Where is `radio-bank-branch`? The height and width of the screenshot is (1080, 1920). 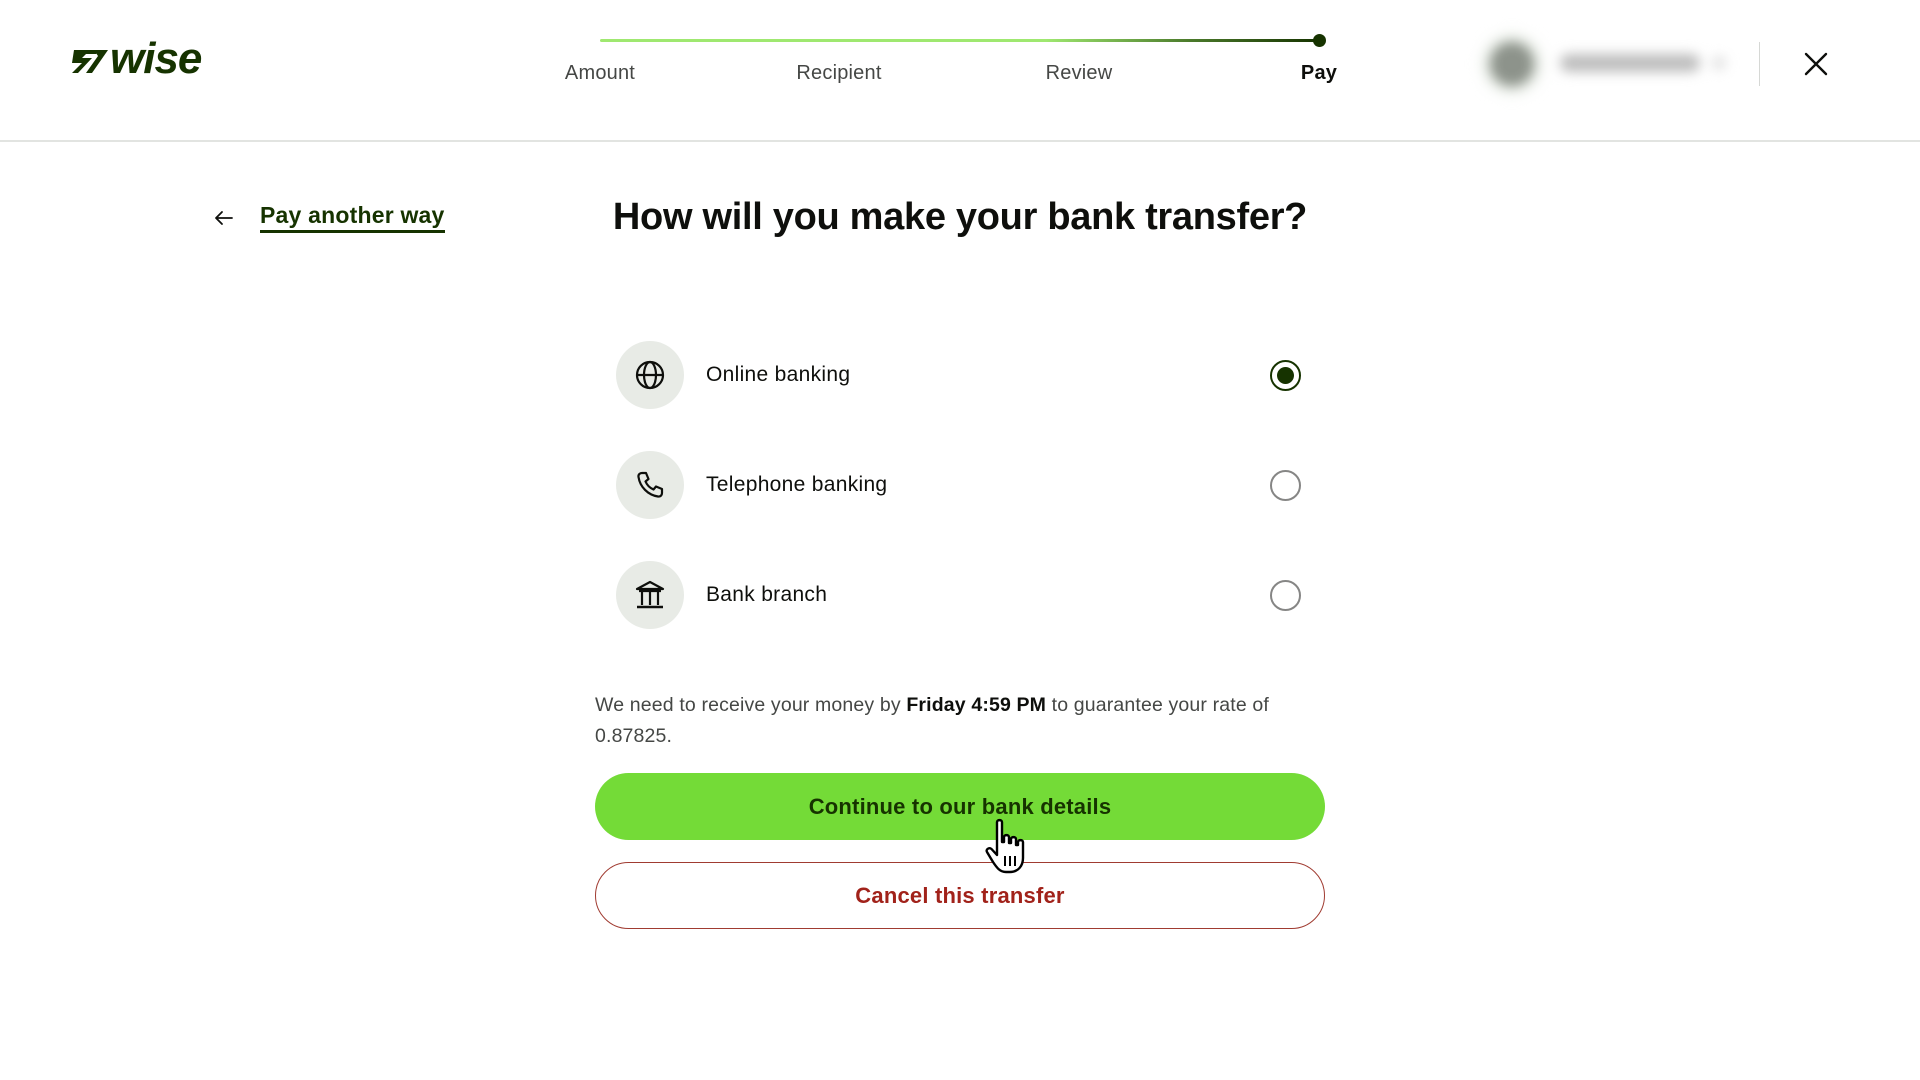
radio-bank-branch is located at coordinates (1285, 595).